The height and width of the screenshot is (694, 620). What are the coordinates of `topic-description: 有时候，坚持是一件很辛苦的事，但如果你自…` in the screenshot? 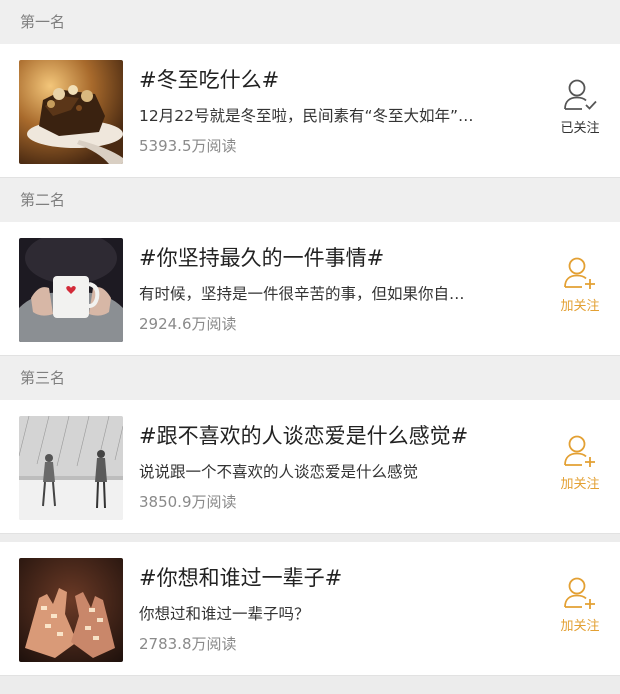 It's located at (302, 294).